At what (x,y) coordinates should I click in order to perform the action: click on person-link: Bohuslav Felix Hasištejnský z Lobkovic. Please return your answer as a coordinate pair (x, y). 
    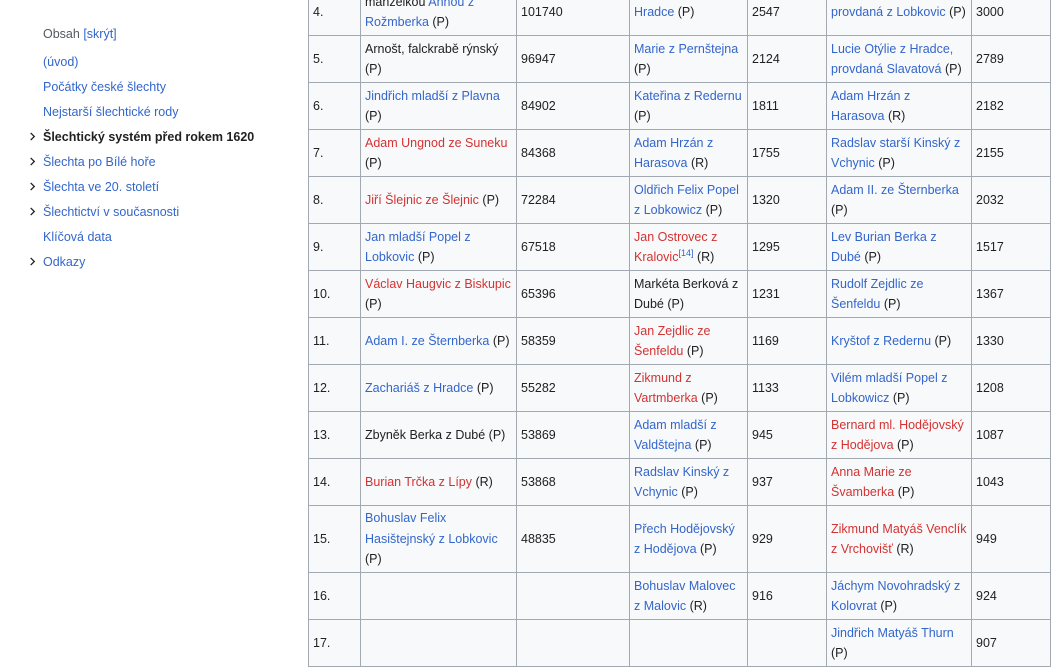
    Looking at the image, I should click on (431, 528).